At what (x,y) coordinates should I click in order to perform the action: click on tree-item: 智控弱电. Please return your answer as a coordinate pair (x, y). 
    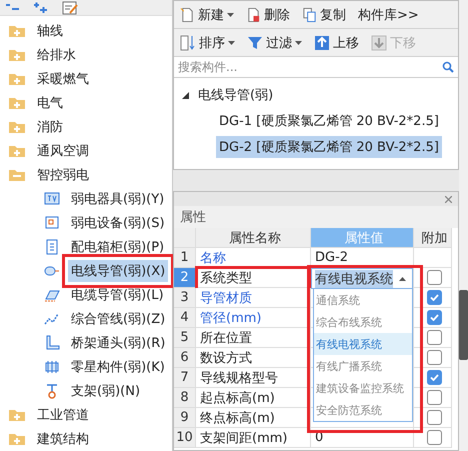
    Looking at the image, I should click on (63, 175).